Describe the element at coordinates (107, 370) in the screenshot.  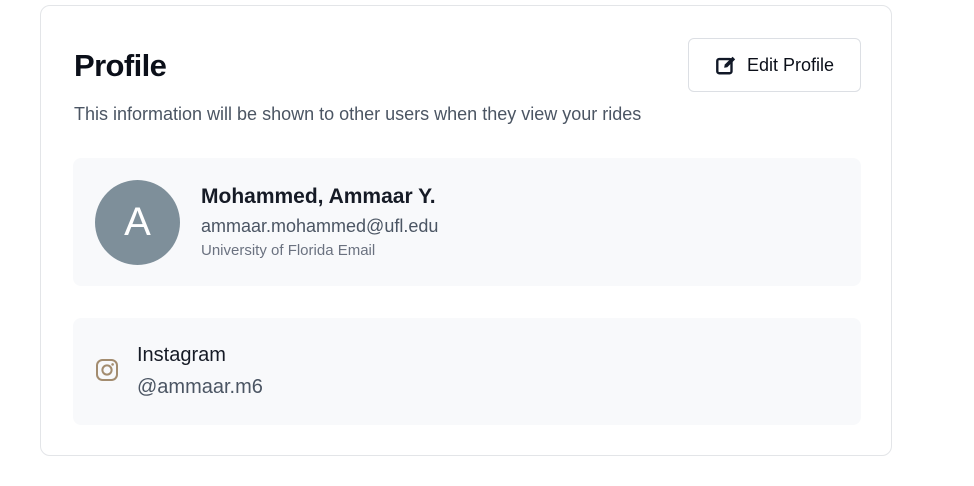
I see `instagram-icon` at that location.